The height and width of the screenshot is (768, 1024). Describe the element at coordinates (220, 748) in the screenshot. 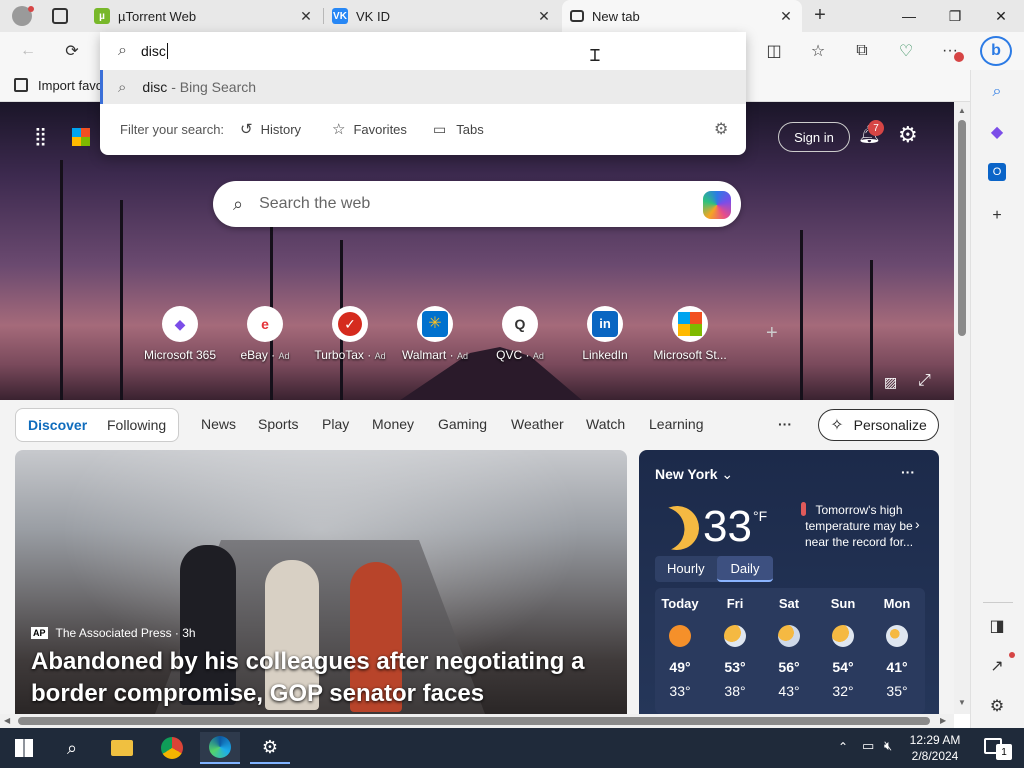

I see `edge-icon` at that location.